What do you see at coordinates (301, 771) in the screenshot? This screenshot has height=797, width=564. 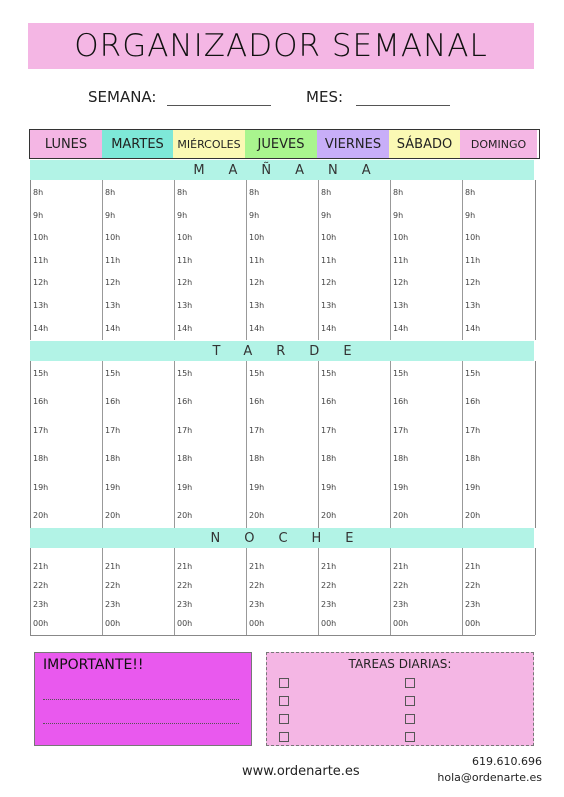 I see `website-link: www.ordenarte.es` at bounding box center [301, 771].